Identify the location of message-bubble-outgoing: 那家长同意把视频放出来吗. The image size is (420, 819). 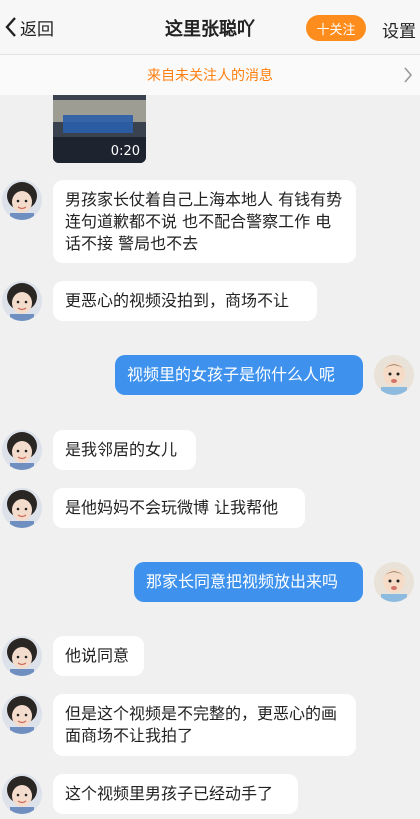
(248, 582).